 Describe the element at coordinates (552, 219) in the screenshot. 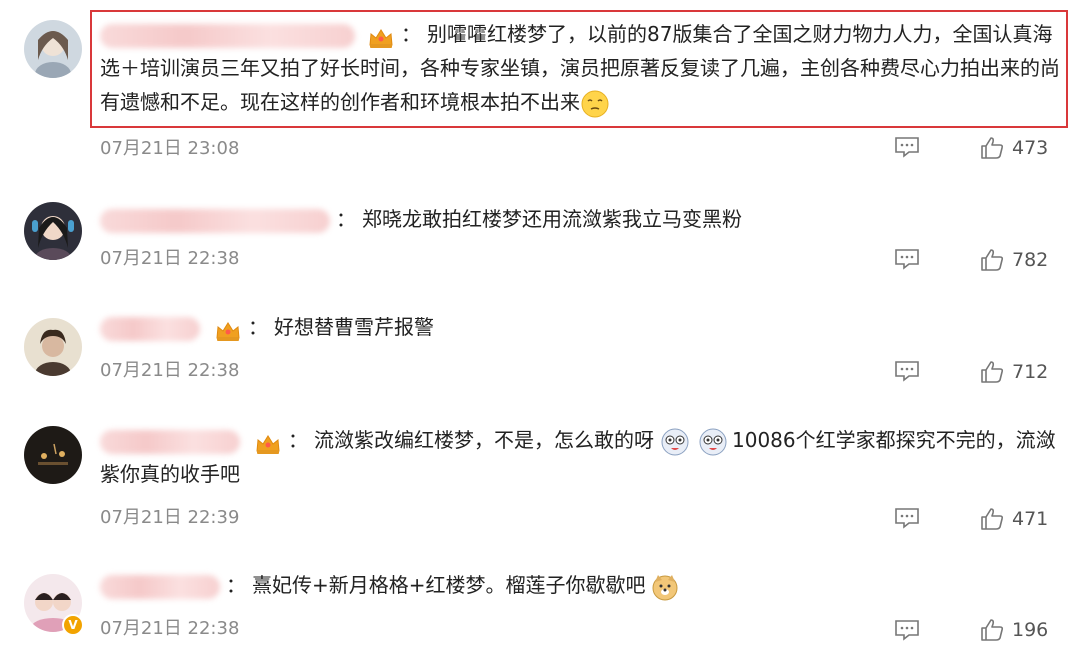

I see `comment-content: 郑晓龙敢拍红楼梦还用流潋紫我立马变黑粉` at that location.